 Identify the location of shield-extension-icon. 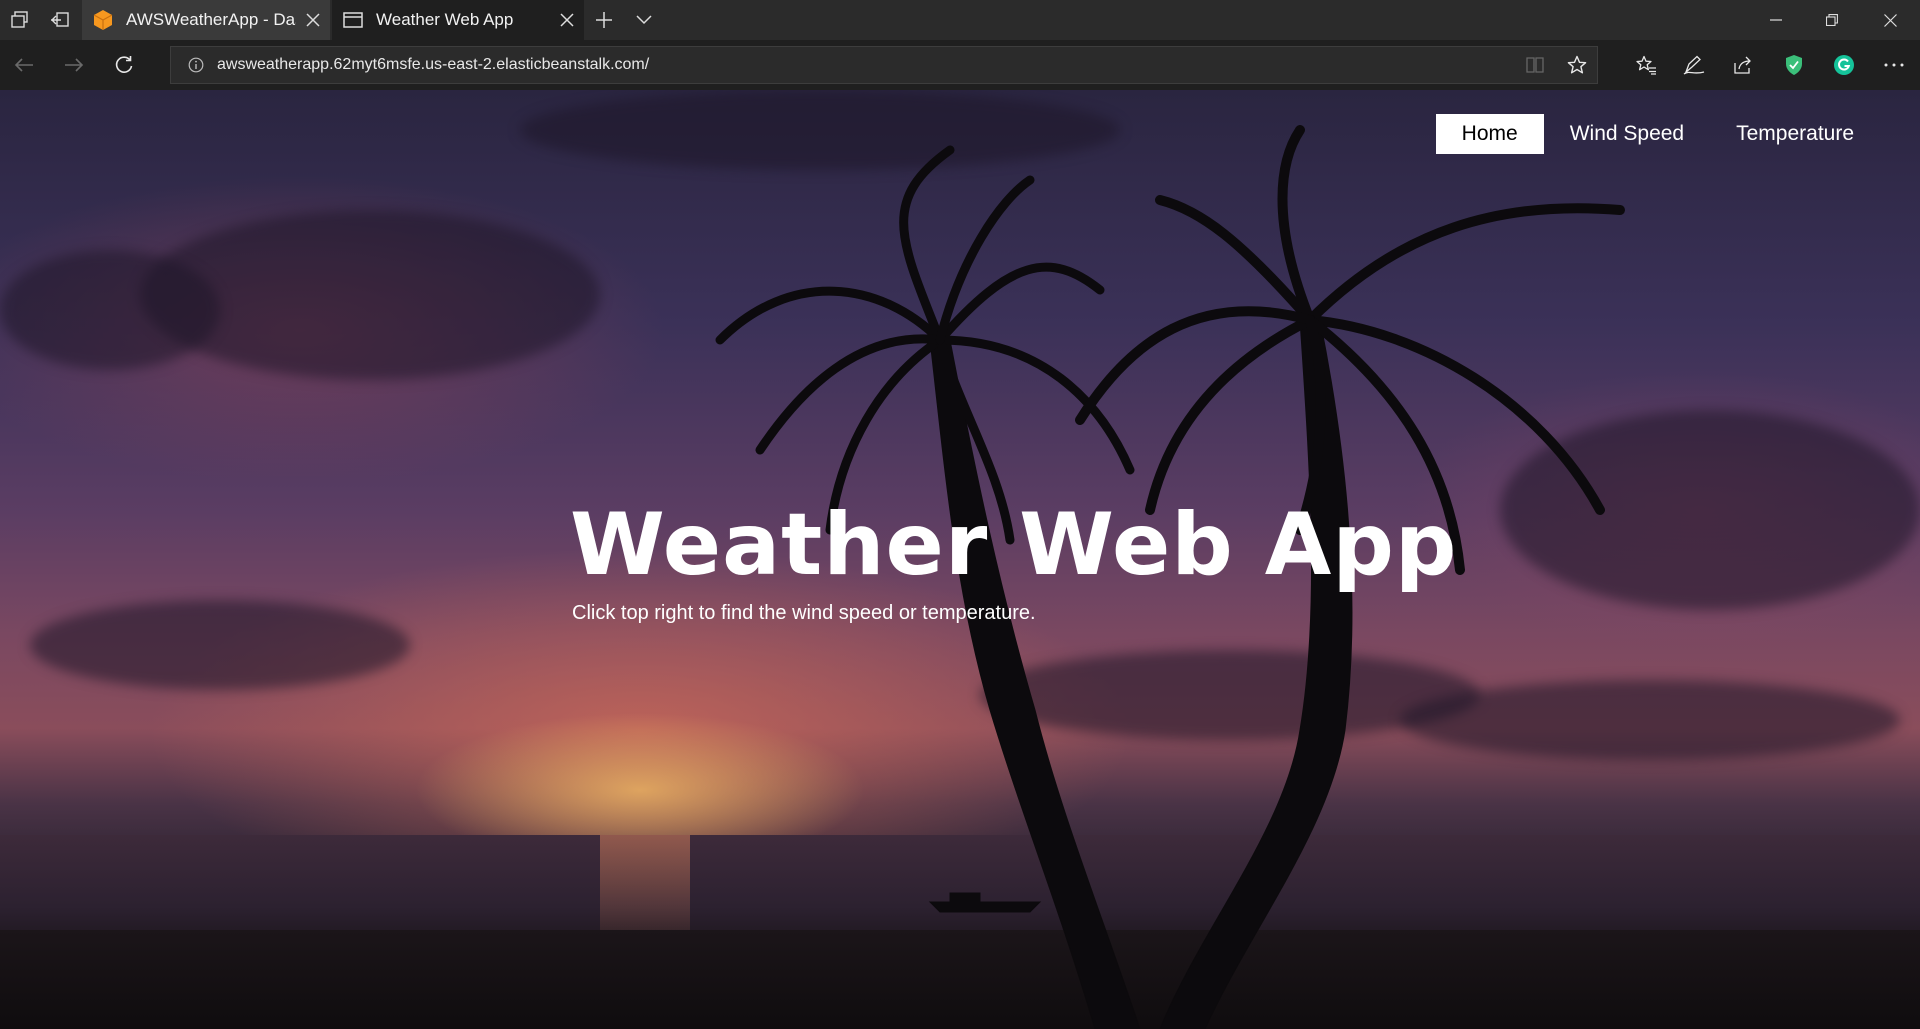
(1794, 65).